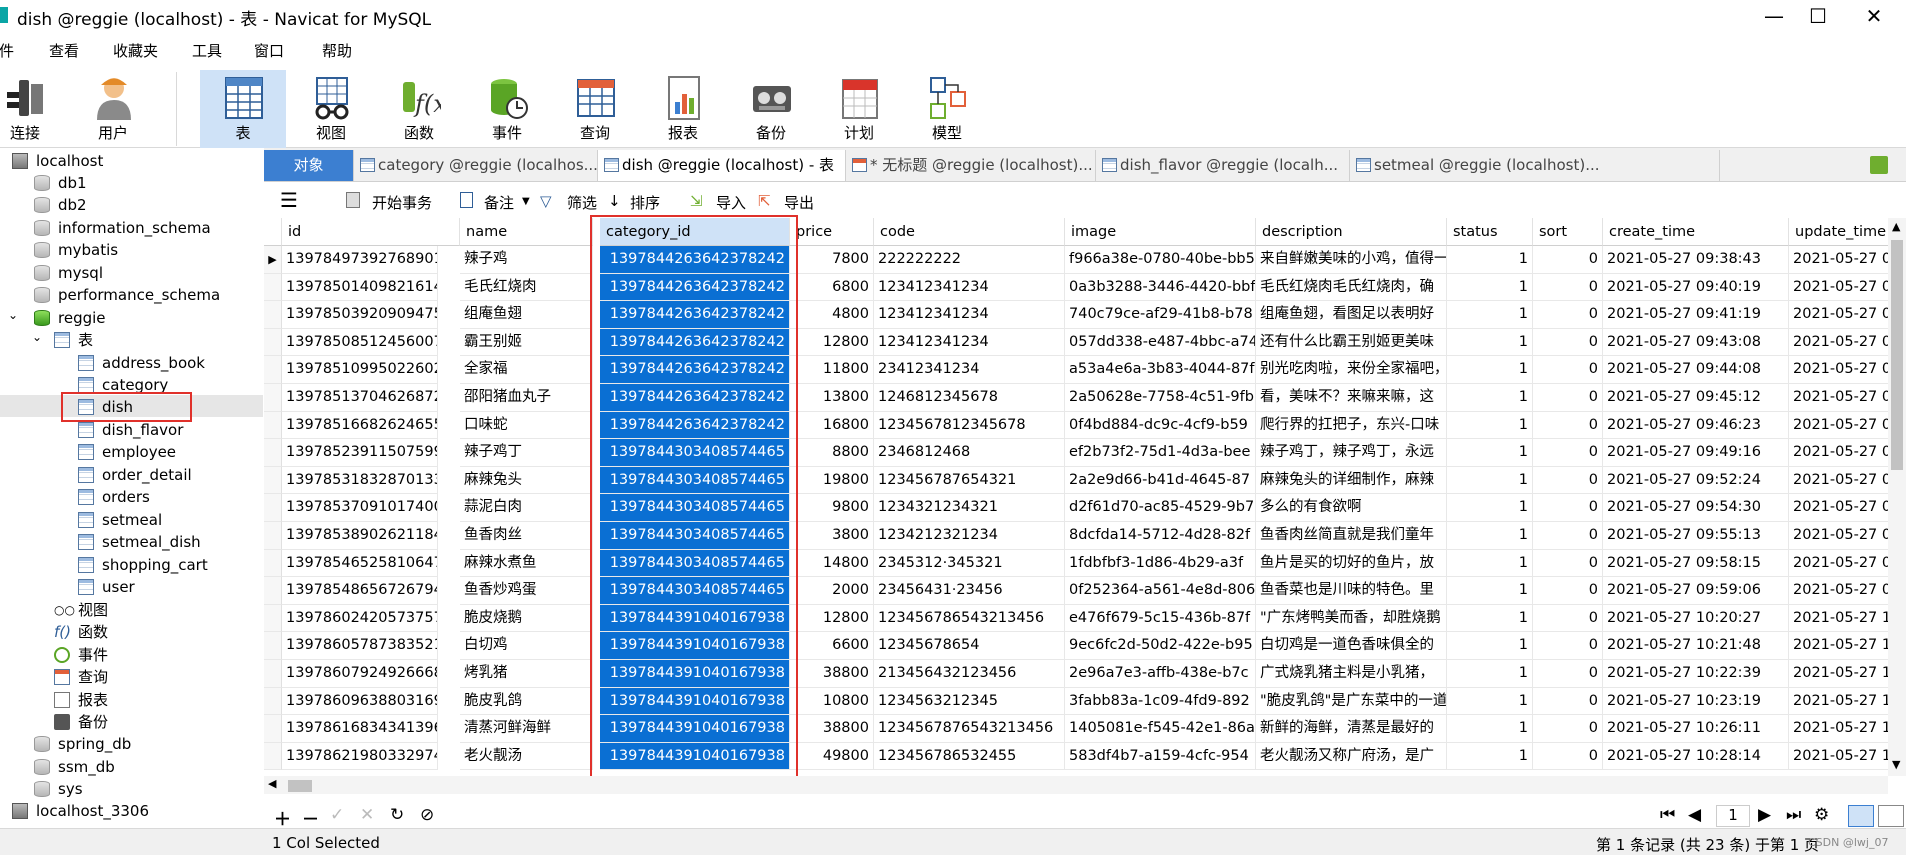  I want to click on column-header-status: status, so click(1490, 232).